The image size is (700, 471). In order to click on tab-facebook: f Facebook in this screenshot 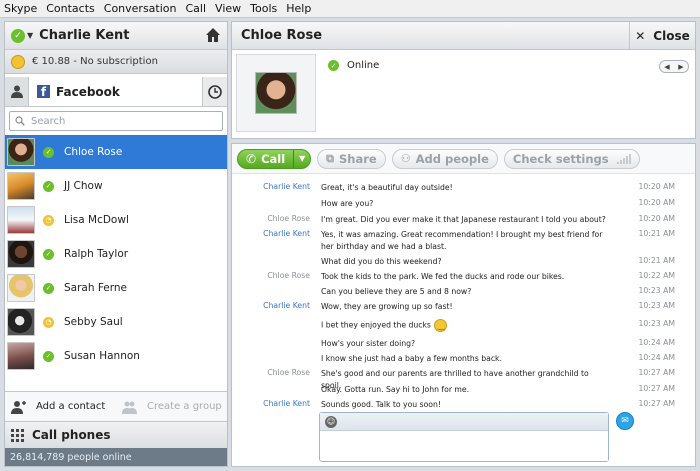, I will do `click(116, 91)`.